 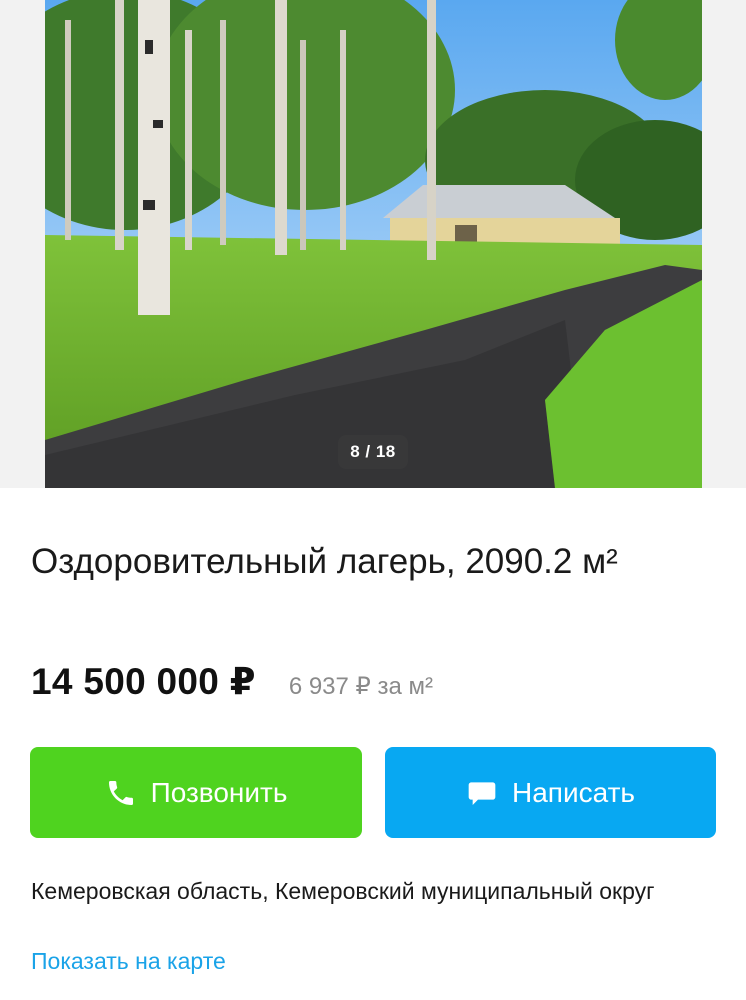 I want to click on price-row: 14 500 000 ₽ 6 937 ₽ за м², so click(x=232, y=681).